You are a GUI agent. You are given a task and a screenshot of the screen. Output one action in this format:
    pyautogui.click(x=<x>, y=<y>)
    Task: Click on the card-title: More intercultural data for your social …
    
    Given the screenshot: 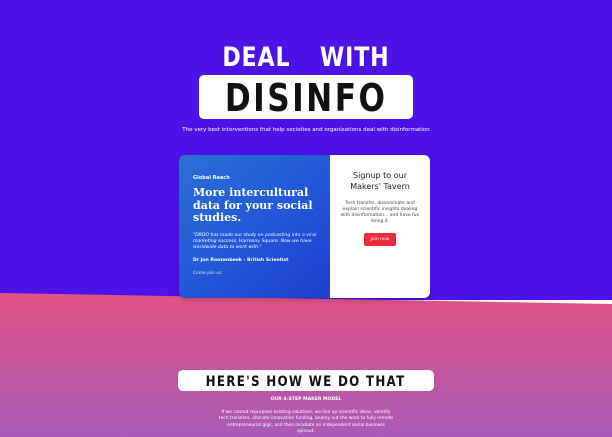 What is the action you would take?
    pyautogui.click(x=253, y=205)
    